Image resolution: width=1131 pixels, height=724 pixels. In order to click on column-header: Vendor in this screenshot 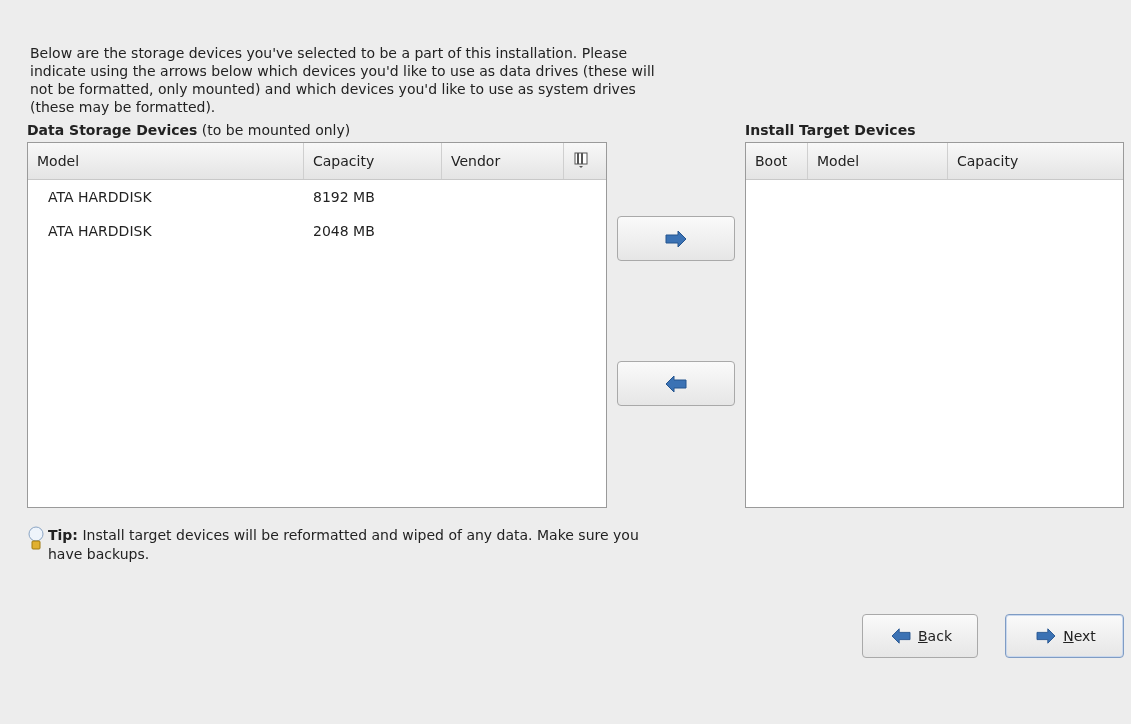, I will do `click(503, 161)`.